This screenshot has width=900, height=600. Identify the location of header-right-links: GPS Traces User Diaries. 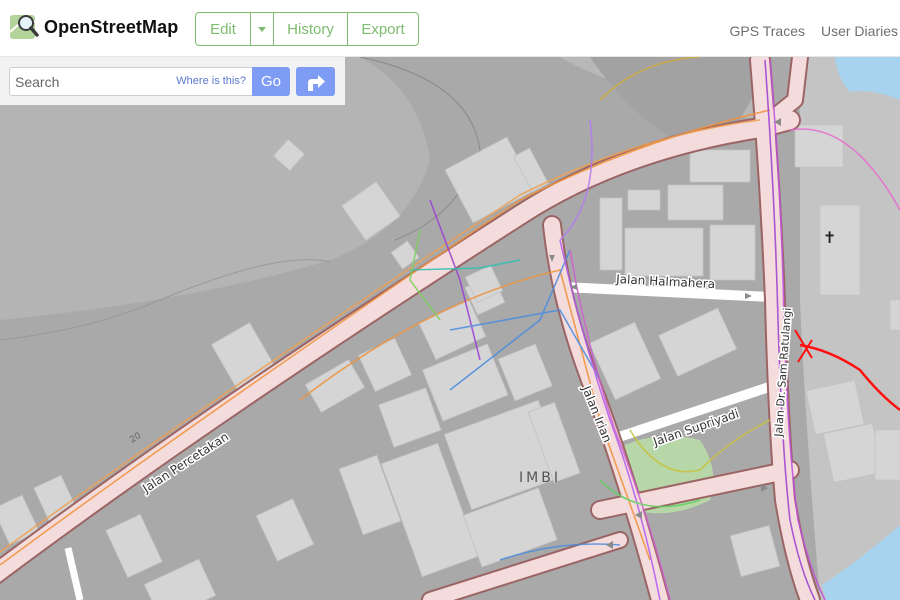
(814, 31).